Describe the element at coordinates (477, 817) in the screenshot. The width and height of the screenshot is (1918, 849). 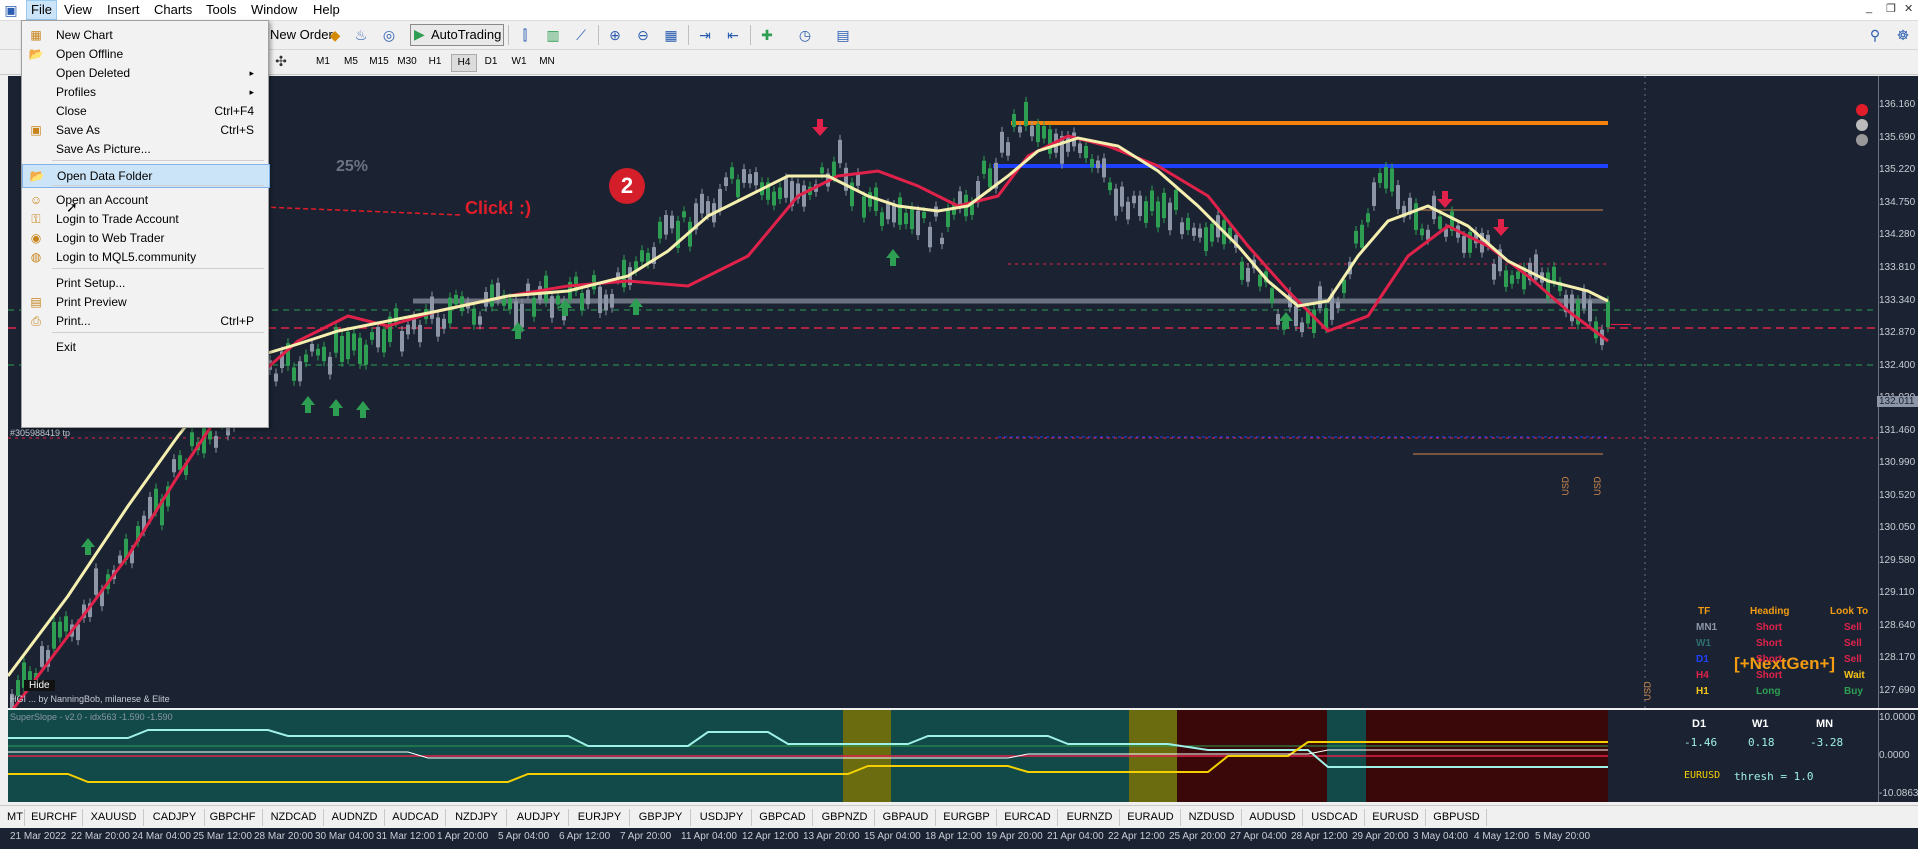
I see `symbol-tab-nzdjpy: NZDJPY` at that location.